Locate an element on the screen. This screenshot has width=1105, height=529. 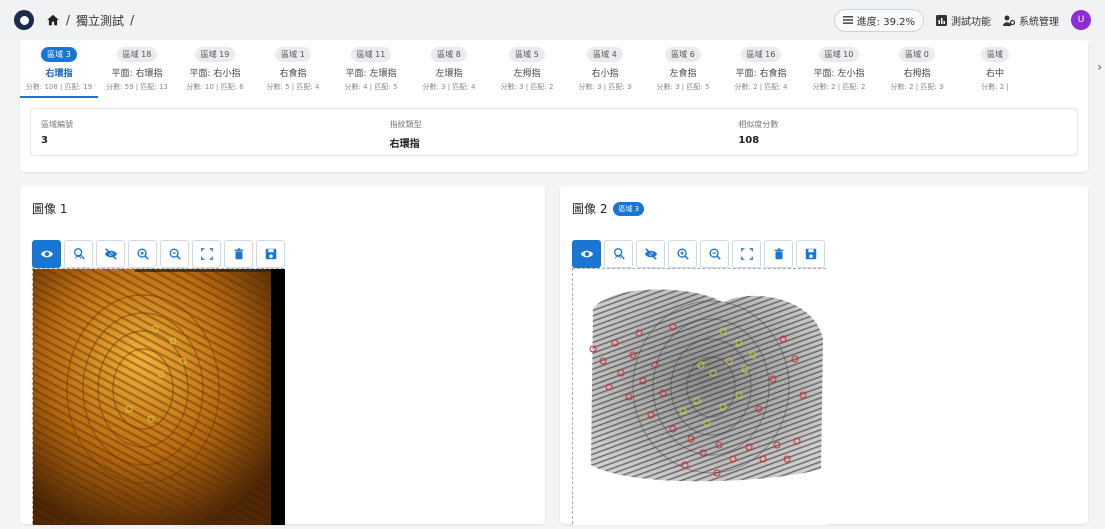
region-score: 分數: 3 | 匹配: 3 is located at coordinates (605, 87).